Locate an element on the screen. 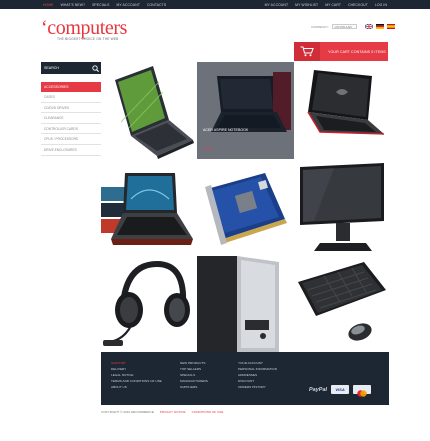 This screenshot has width=430, height=441. footer-link-terms: TERMS AND CONDITIONS OF USE is located at coordinates (136, 381).